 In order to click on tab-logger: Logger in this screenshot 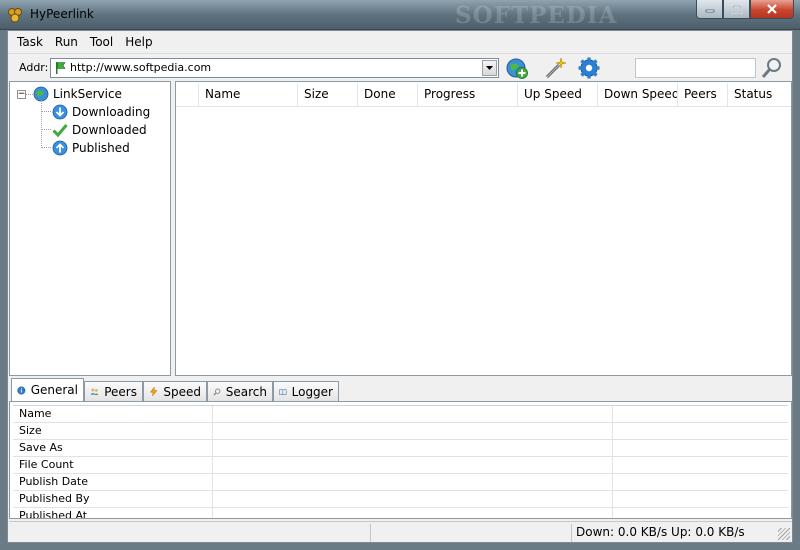, I will do `click(306, 391)`.